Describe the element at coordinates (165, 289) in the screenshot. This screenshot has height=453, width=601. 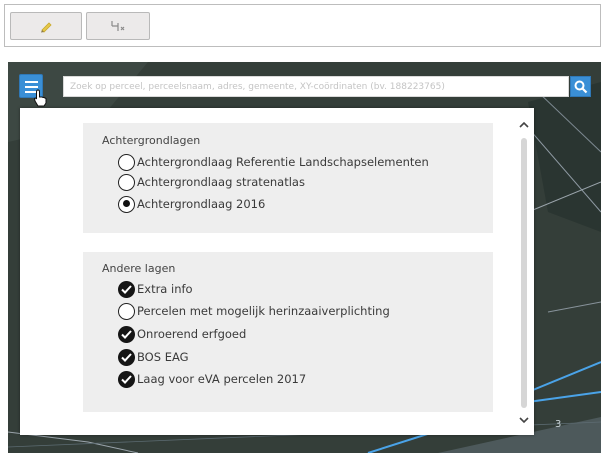
I see `layer-label: Extra info` at that location.